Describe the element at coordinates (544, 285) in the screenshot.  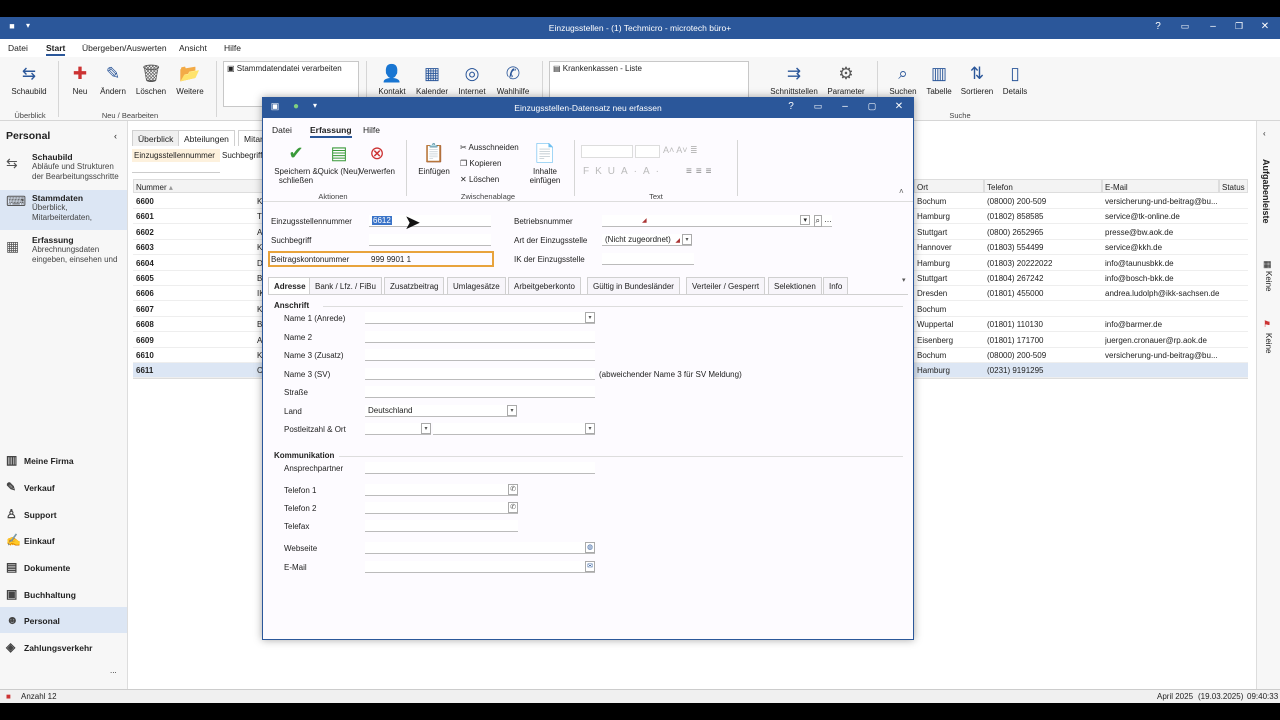
I see `dialog-tab-4: Arbeitgeberkonto` at that location.